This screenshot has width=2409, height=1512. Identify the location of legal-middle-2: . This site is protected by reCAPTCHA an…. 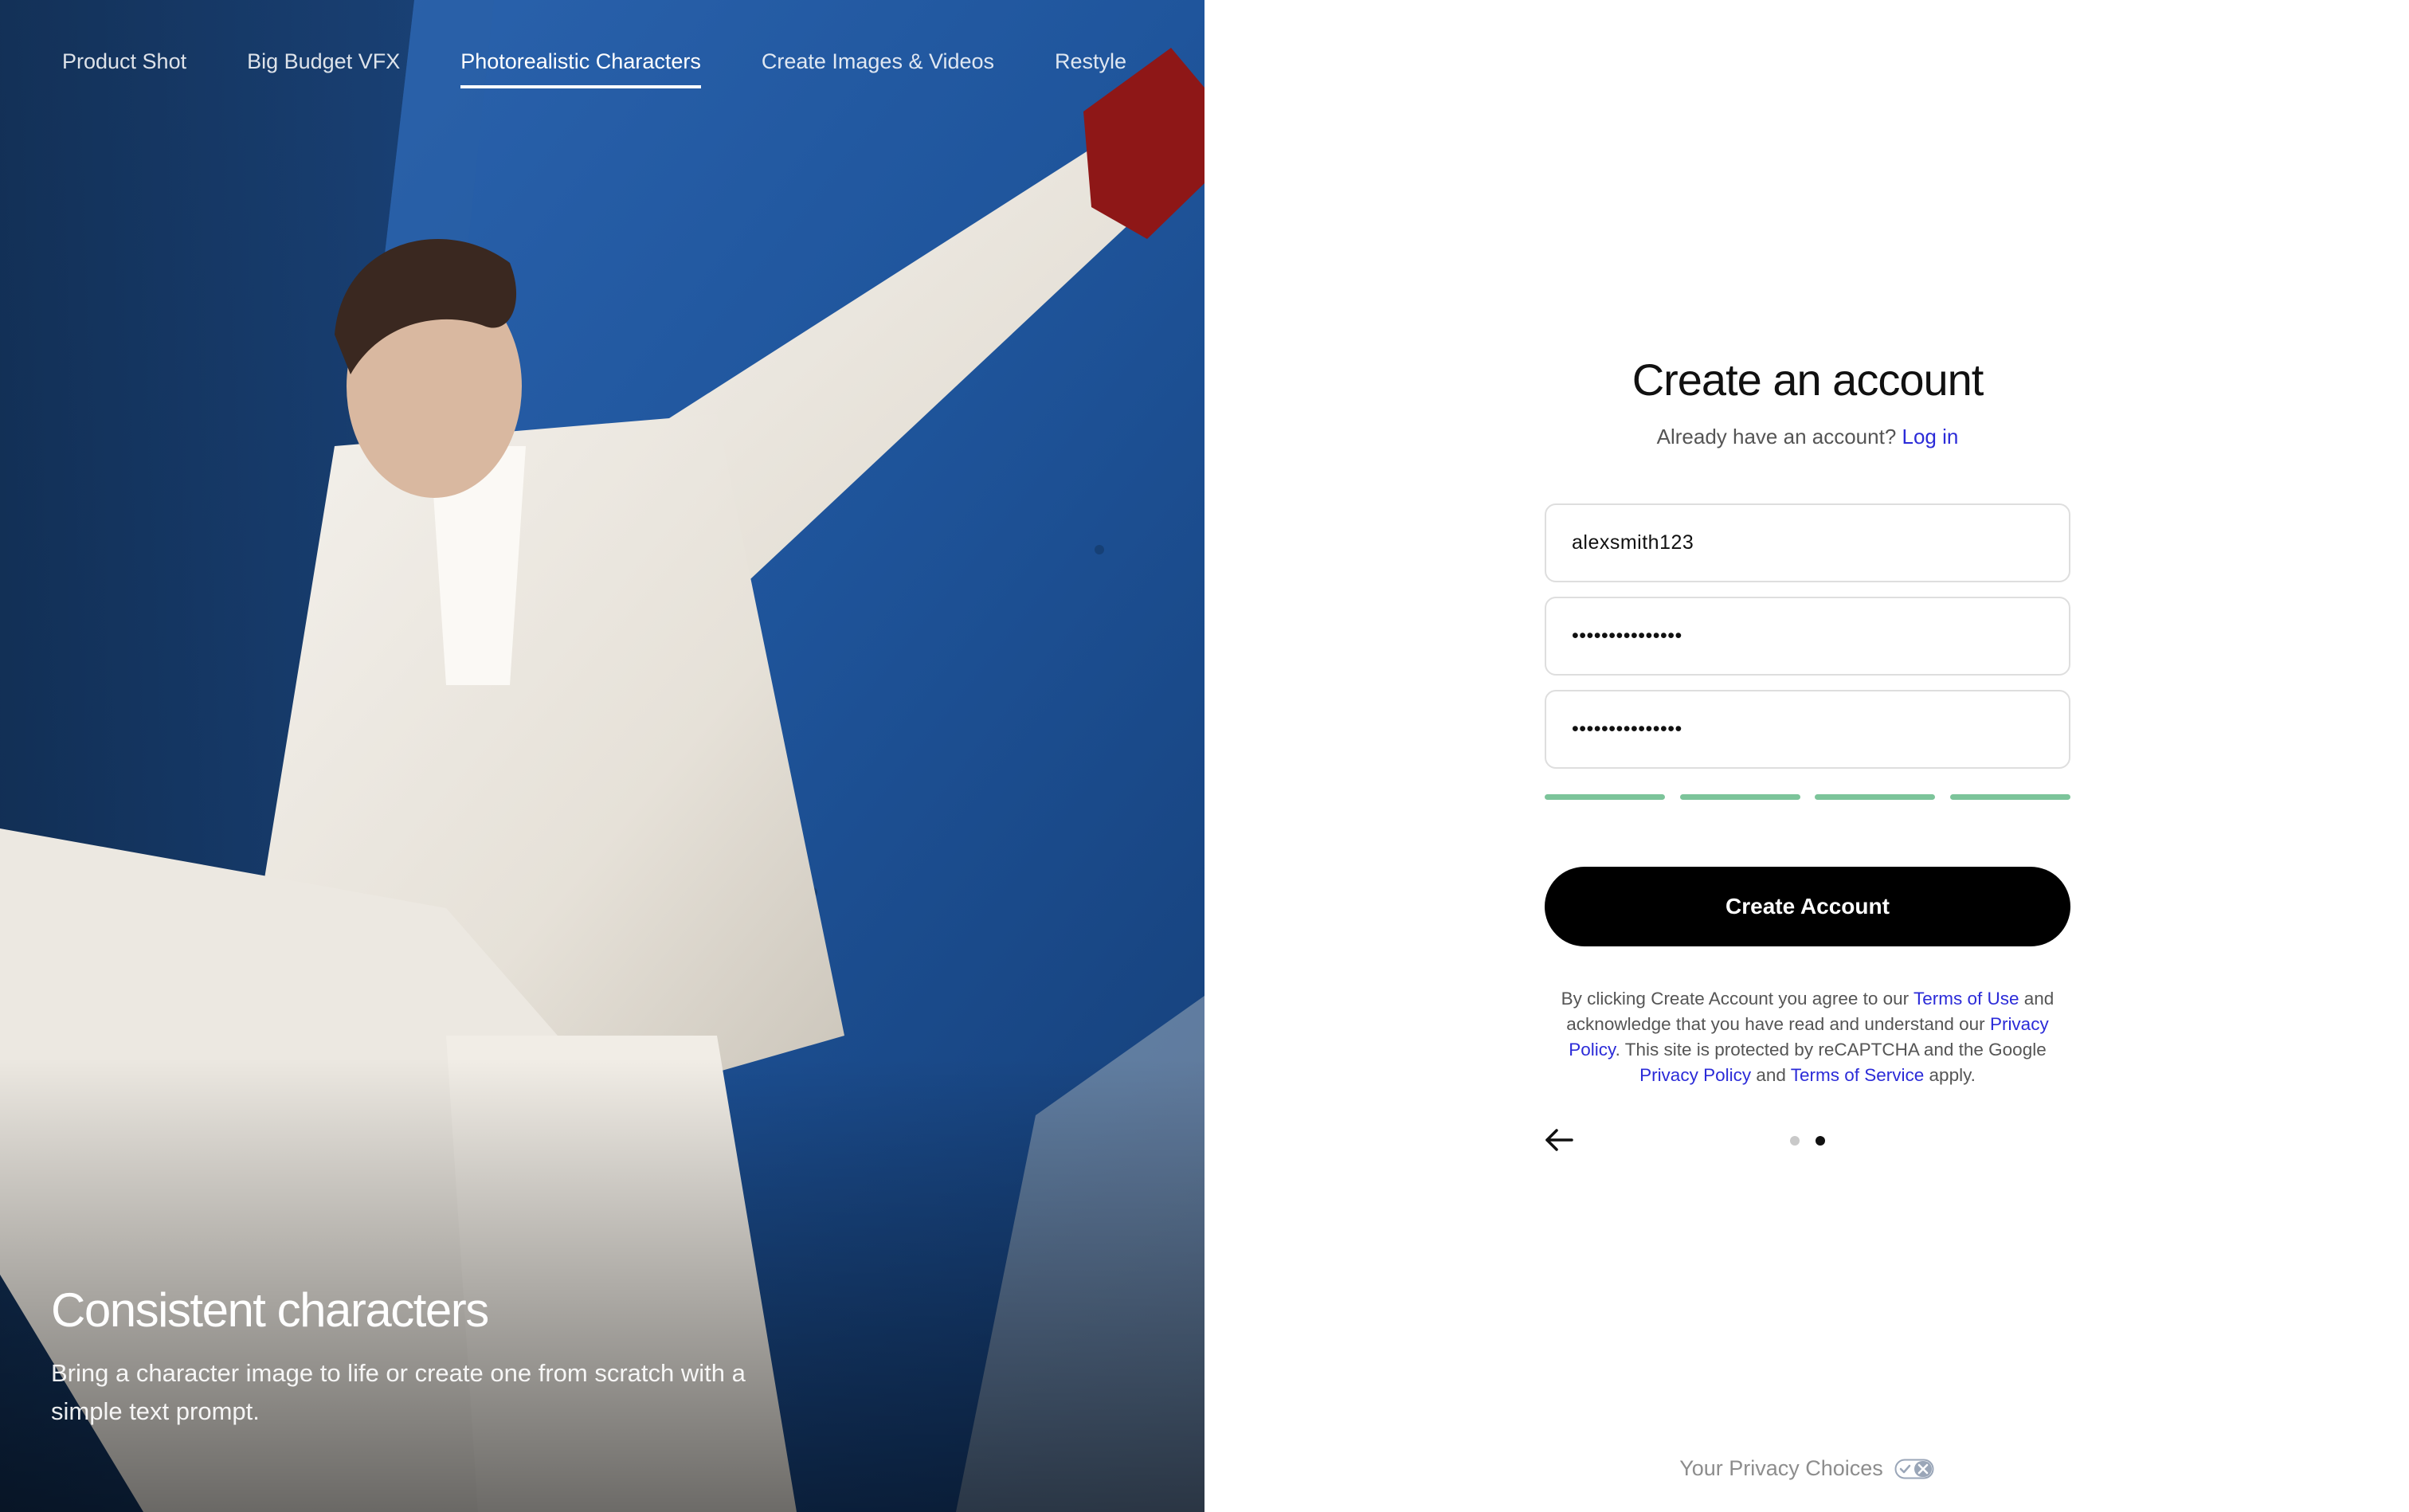
(1831, 1050).